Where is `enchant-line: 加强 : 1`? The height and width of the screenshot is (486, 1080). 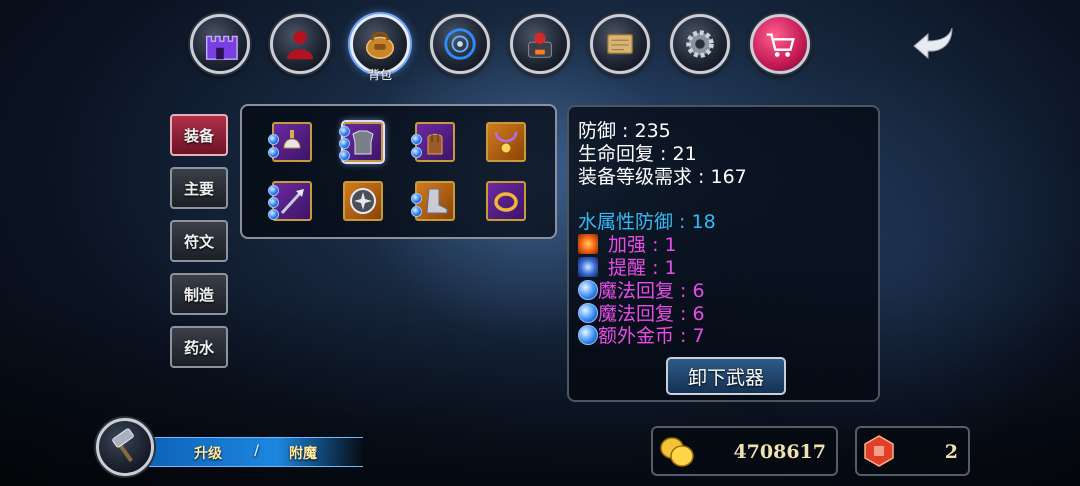
enchant-line: 加强 : 1 is located at coordinates (627, 245).